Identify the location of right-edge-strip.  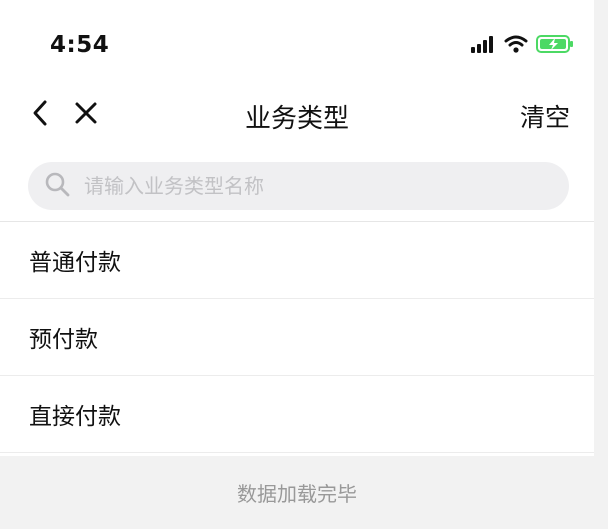
(601, 264).